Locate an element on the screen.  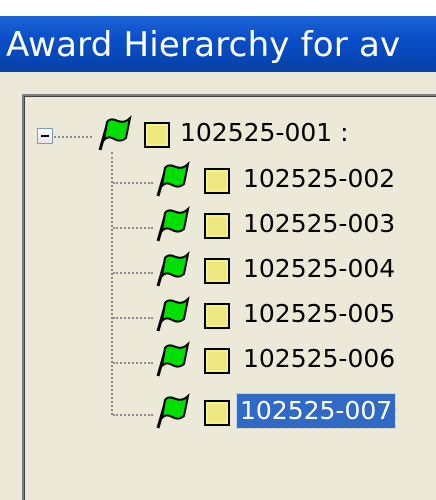
window-title-bar: Award Hierarchy for av is located at coordinates (218, 44).